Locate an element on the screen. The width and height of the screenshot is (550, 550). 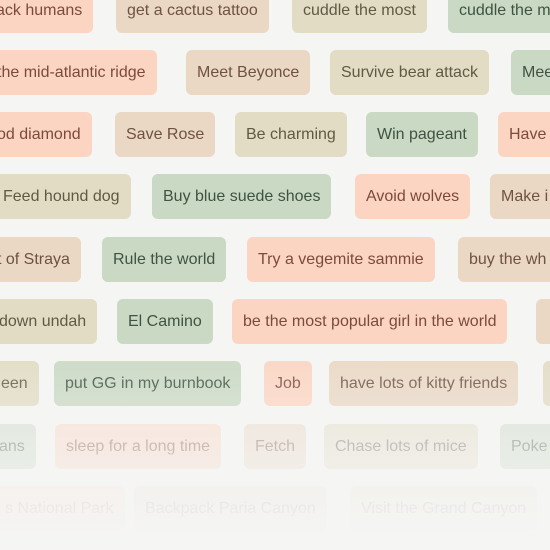
tag-get-a-cactus-tattoo: get a cactus tattoo is located at coordinates (192, 16).